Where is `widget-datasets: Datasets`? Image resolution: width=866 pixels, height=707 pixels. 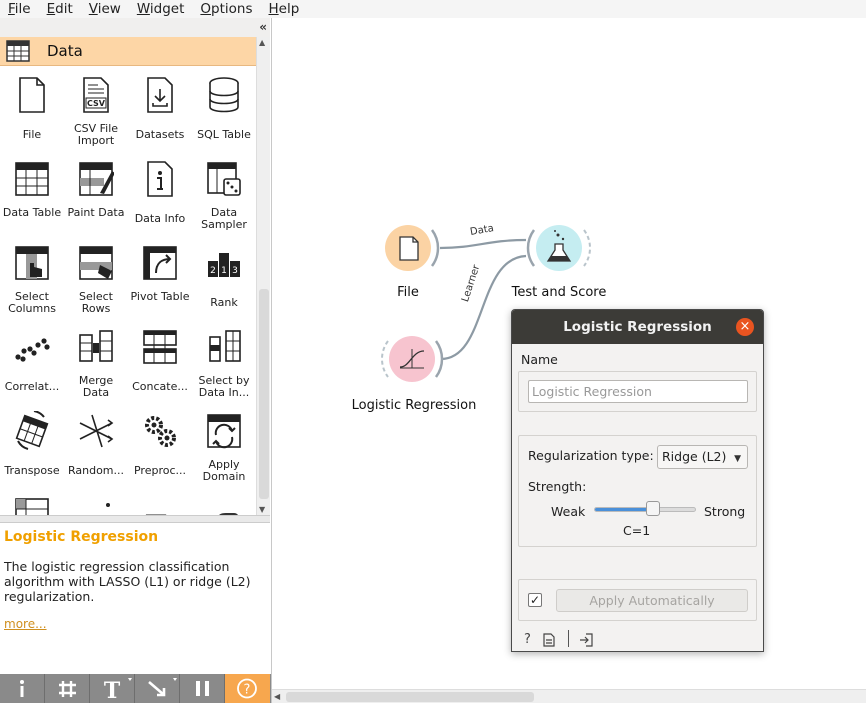 widget-datasets: Datasets is located at coordinates (160, 109).